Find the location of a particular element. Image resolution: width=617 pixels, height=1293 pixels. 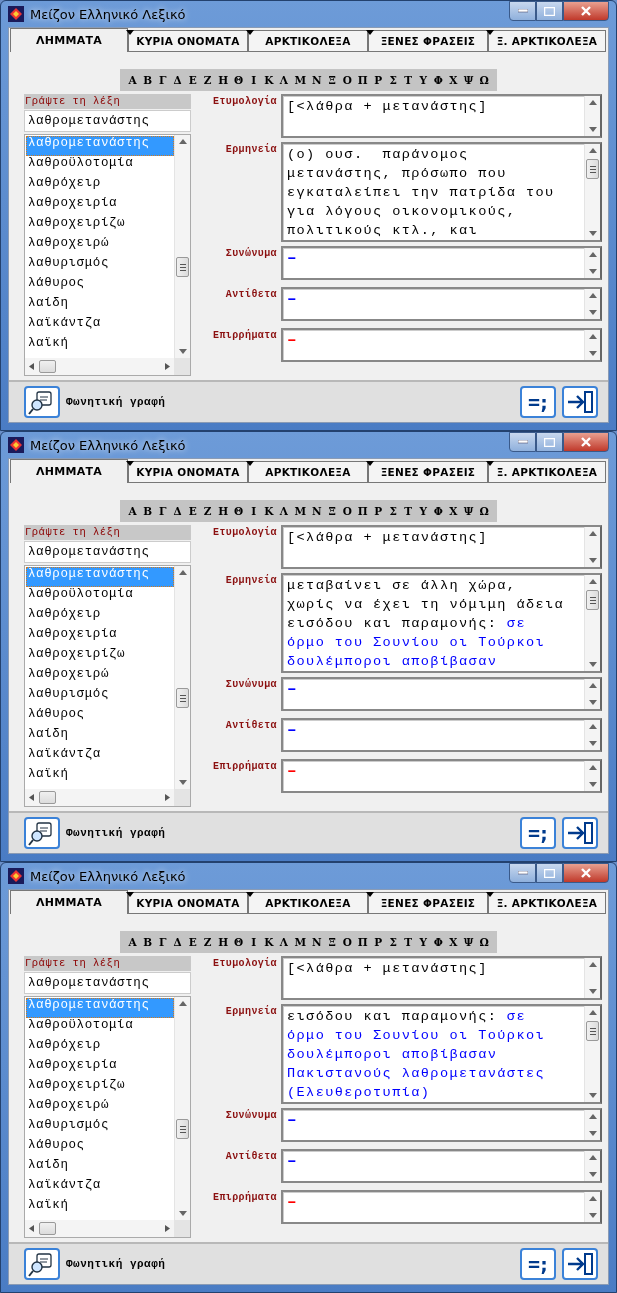

letter-button: Β is located at coordinates (148, 511).